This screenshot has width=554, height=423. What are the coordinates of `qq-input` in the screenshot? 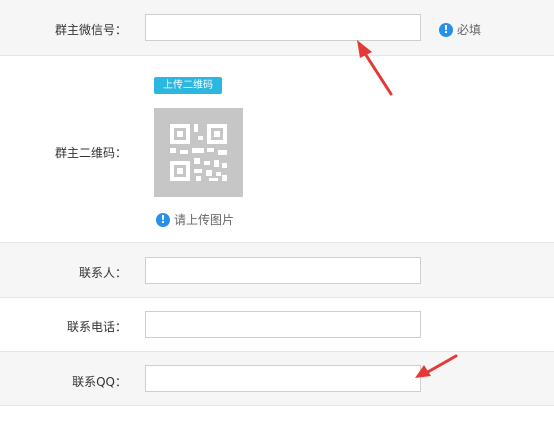 It's located at (283, 378).